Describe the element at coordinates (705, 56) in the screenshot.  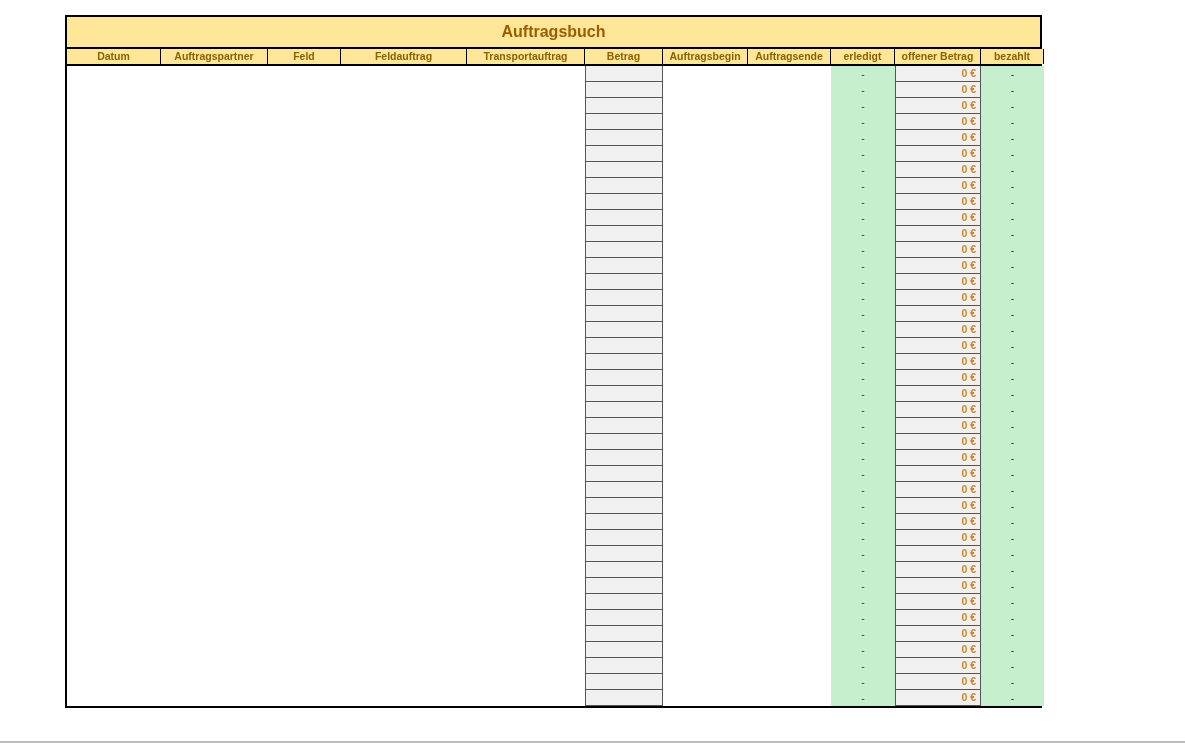
I see `column-header: Auftragsbegin` at that location.